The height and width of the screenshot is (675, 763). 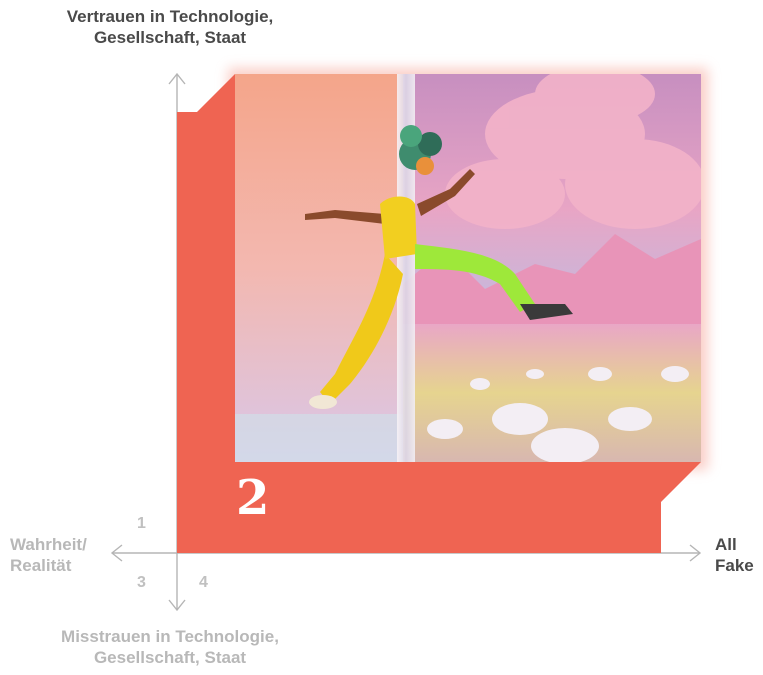 I want to click on quadrant-number-1: 1, so click(x=141, y=523).